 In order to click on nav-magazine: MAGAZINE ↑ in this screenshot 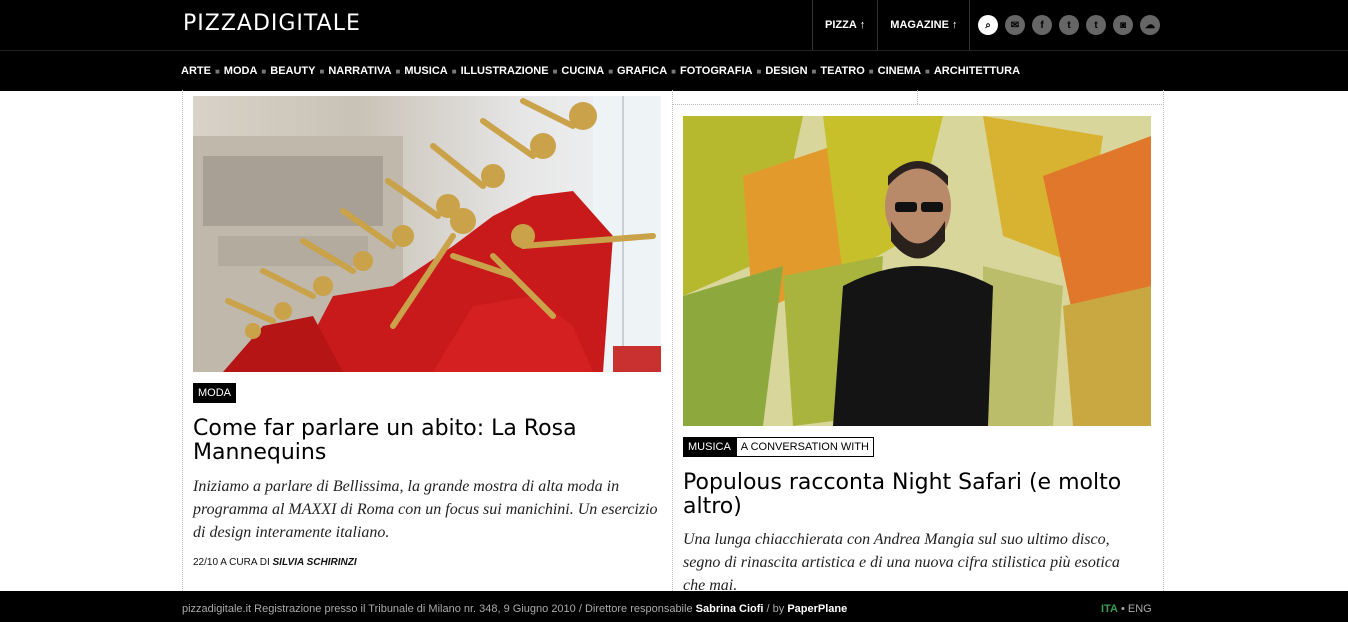, I will do `click(924, 25)`.